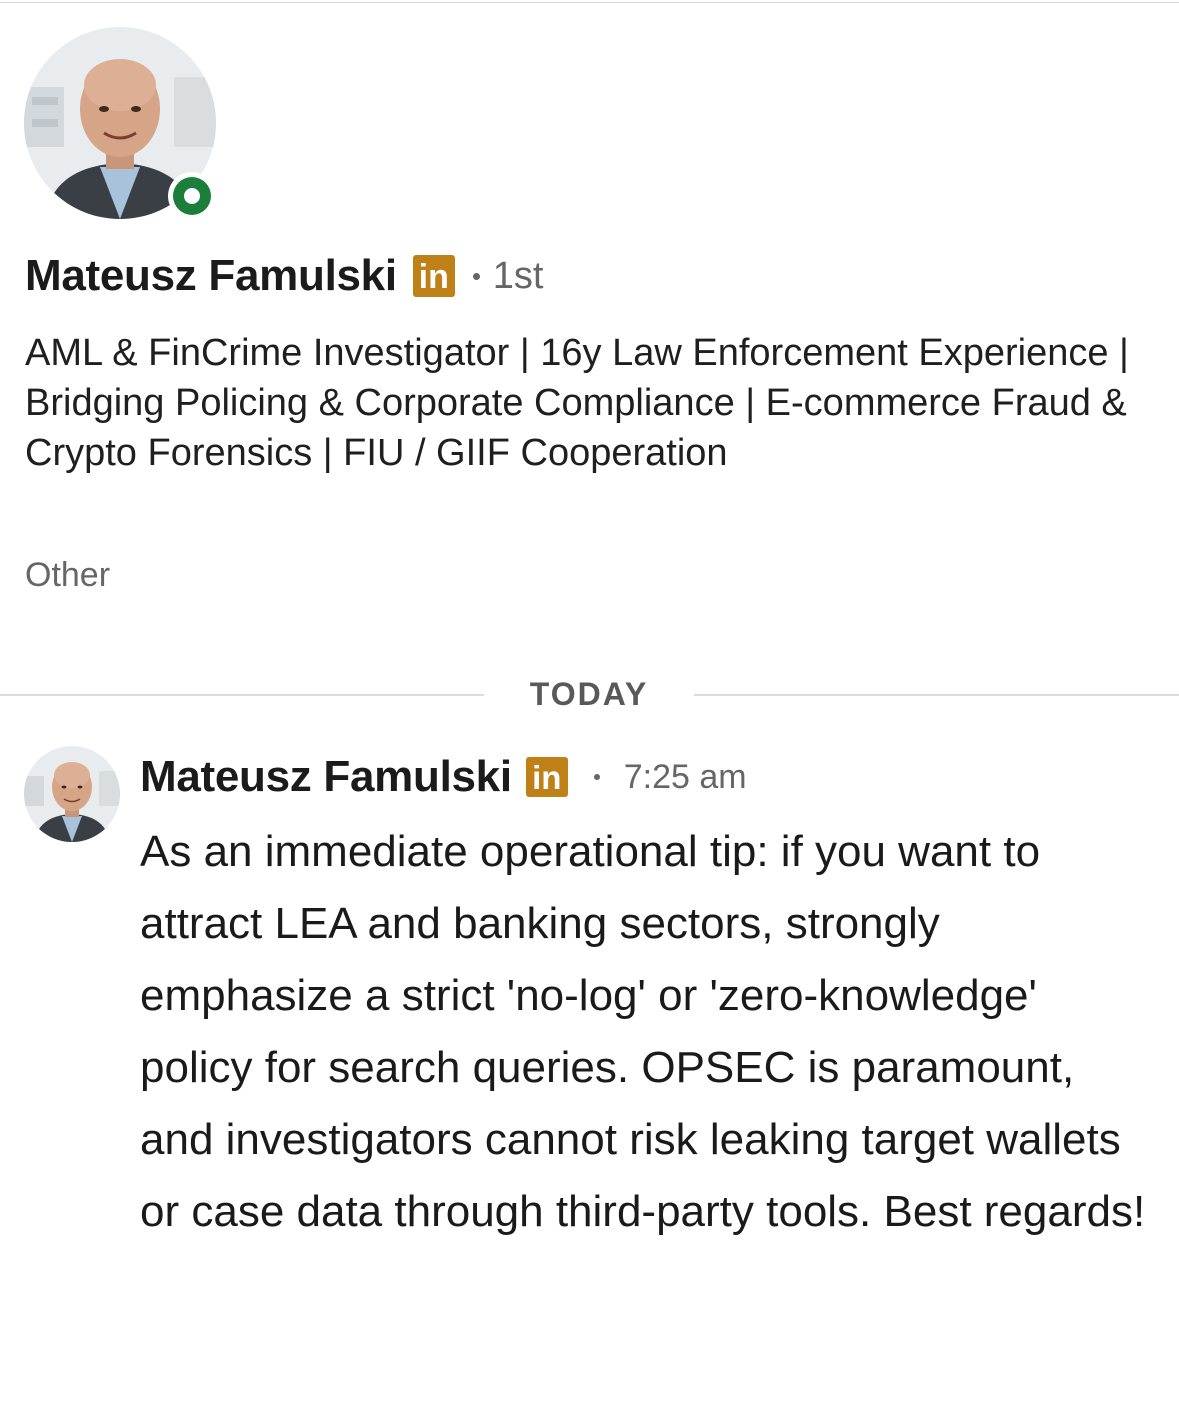 Image resolution: width=1179 pixels, height=1406 pixels. I want to click on message-header: Mateusz Famulski in 7:25 am, so click(443, 777).